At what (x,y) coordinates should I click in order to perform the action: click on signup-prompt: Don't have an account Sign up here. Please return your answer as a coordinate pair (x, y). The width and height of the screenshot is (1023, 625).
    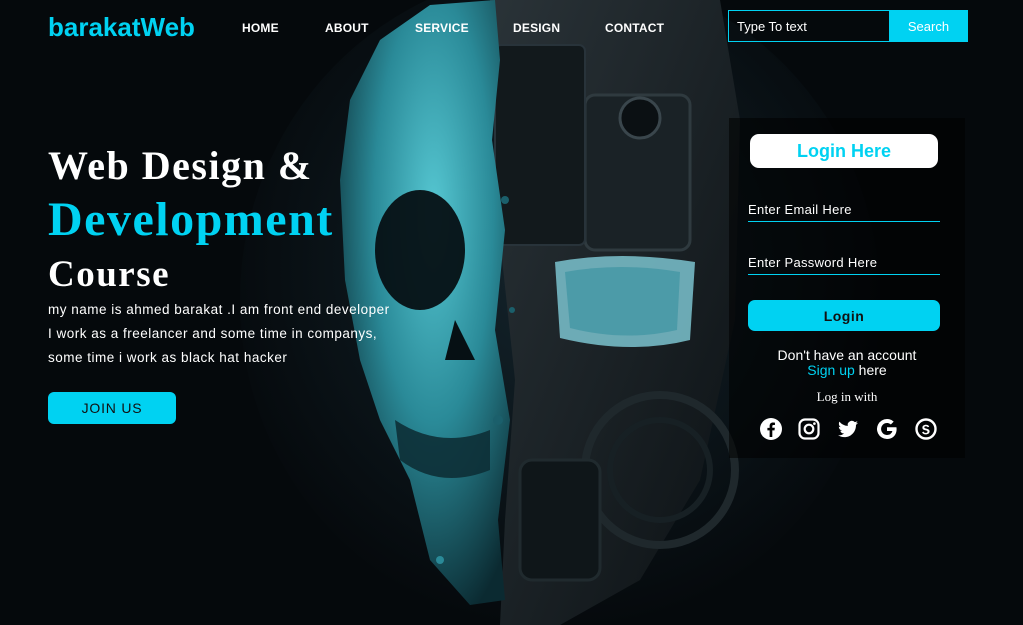
    Looking at the image, I should click on (847, 363).